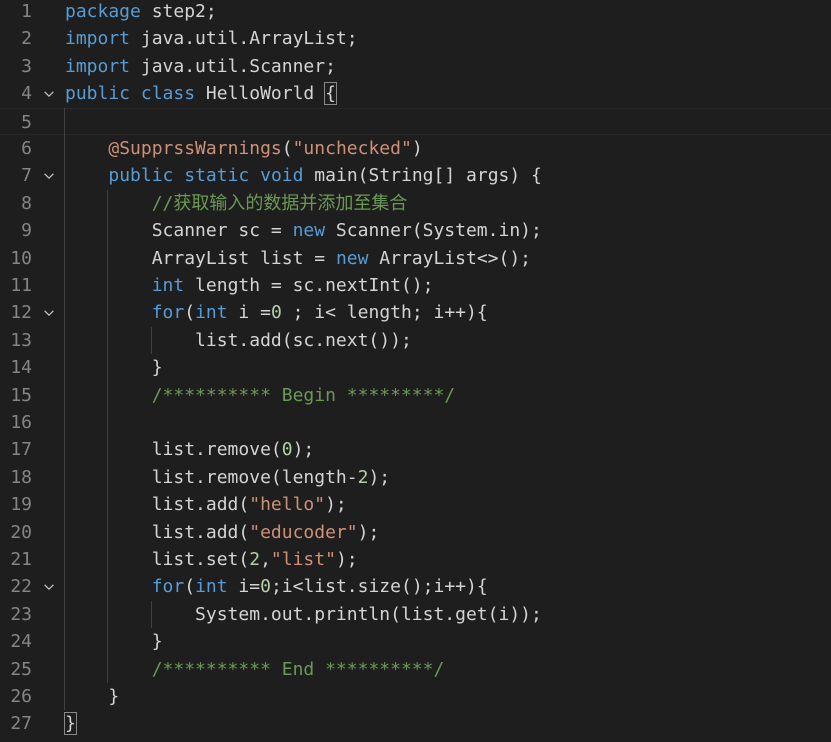 The image size is (831, 742). Describe the element at coordinates (330, 94) in the screenshot. I see `code-token: {` at that location.